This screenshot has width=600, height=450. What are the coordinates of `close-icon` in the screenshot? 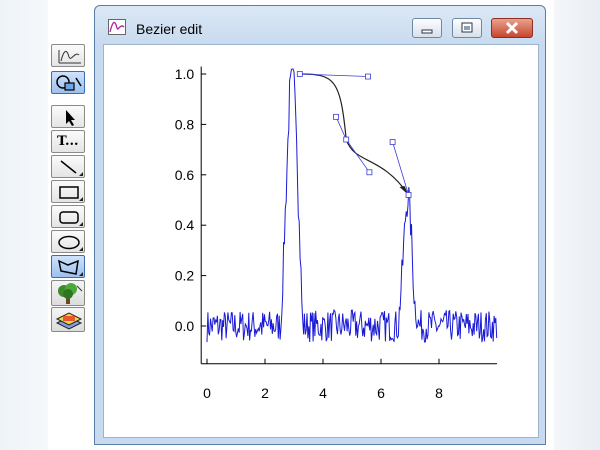 It's located at (512, 28).